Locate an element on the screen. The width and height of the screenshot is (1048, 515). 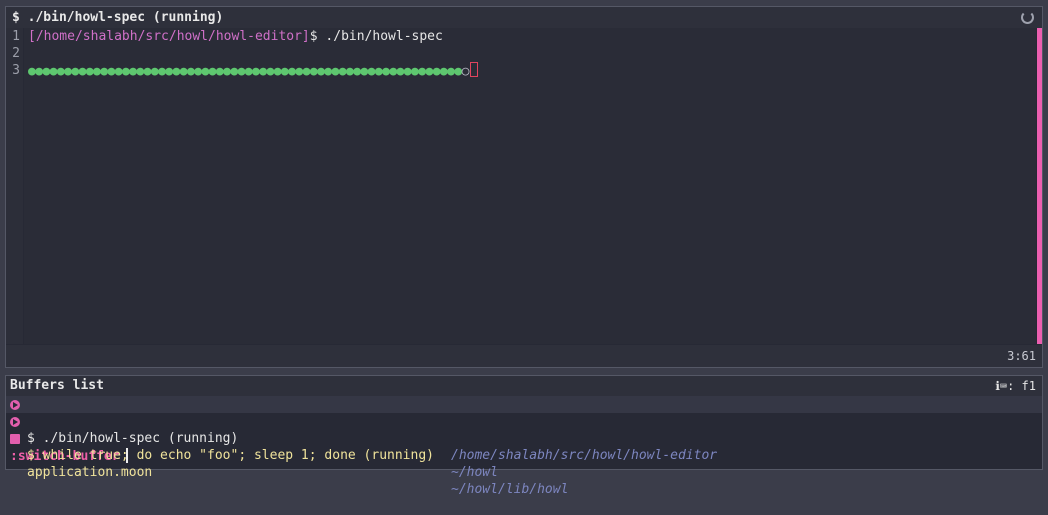
line-number: 1 is located at coordinates (16, 36).